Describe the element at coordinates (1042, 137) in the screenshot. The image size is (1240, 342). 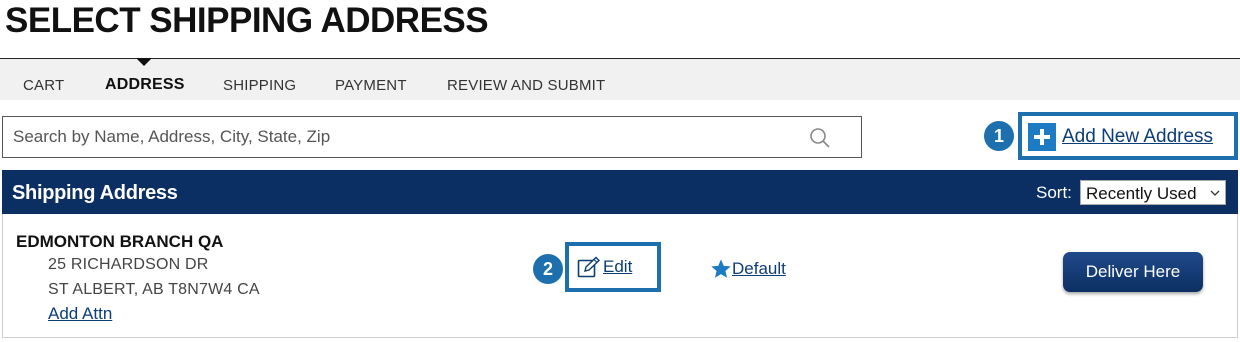
I see `plus-icon` at that location.